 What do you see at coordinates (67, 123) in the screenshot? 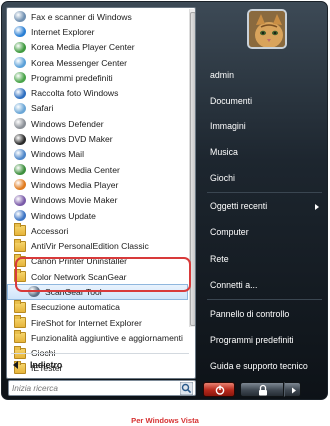
I see `program-label: Windows Defender` at bounding box center [67, 123].